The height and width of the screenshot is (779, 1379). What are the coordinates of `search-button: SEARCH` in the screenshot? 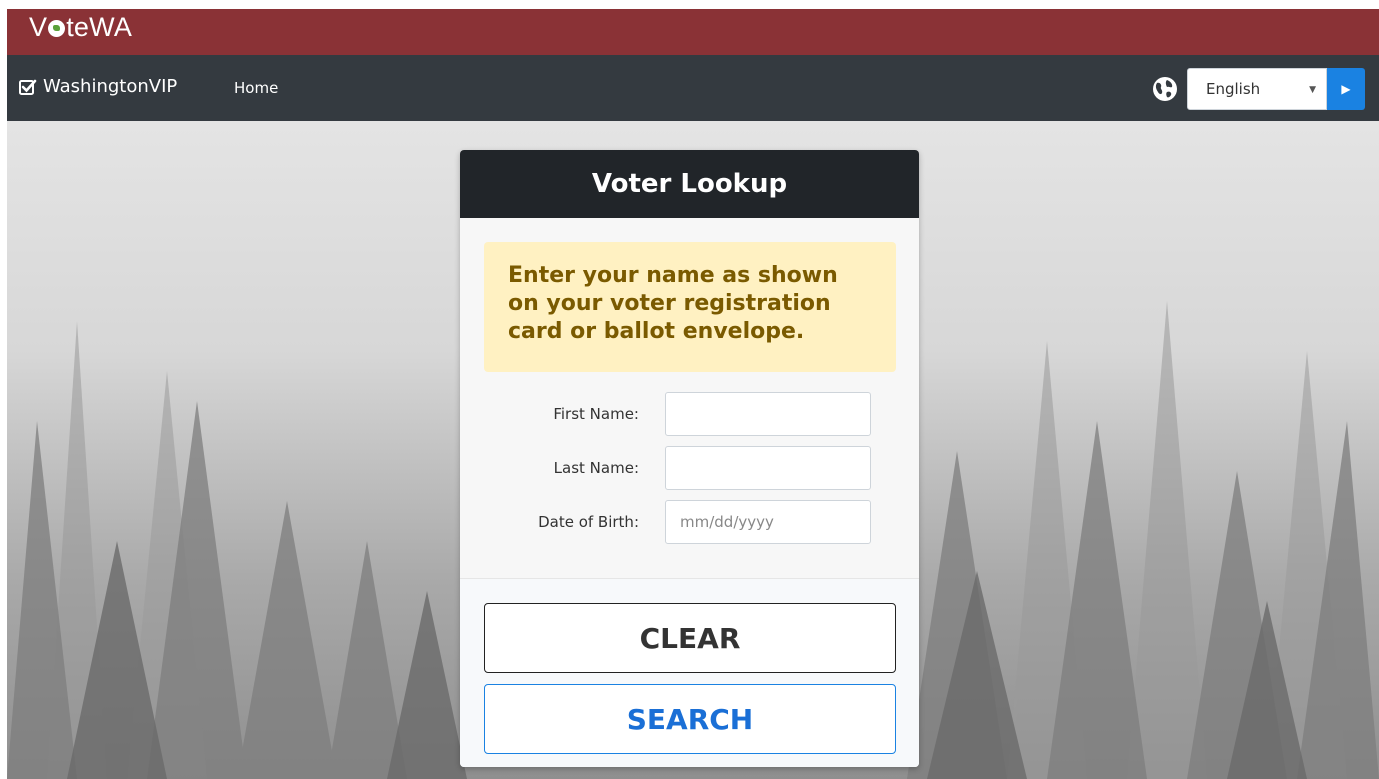 It's located at (690, 719).